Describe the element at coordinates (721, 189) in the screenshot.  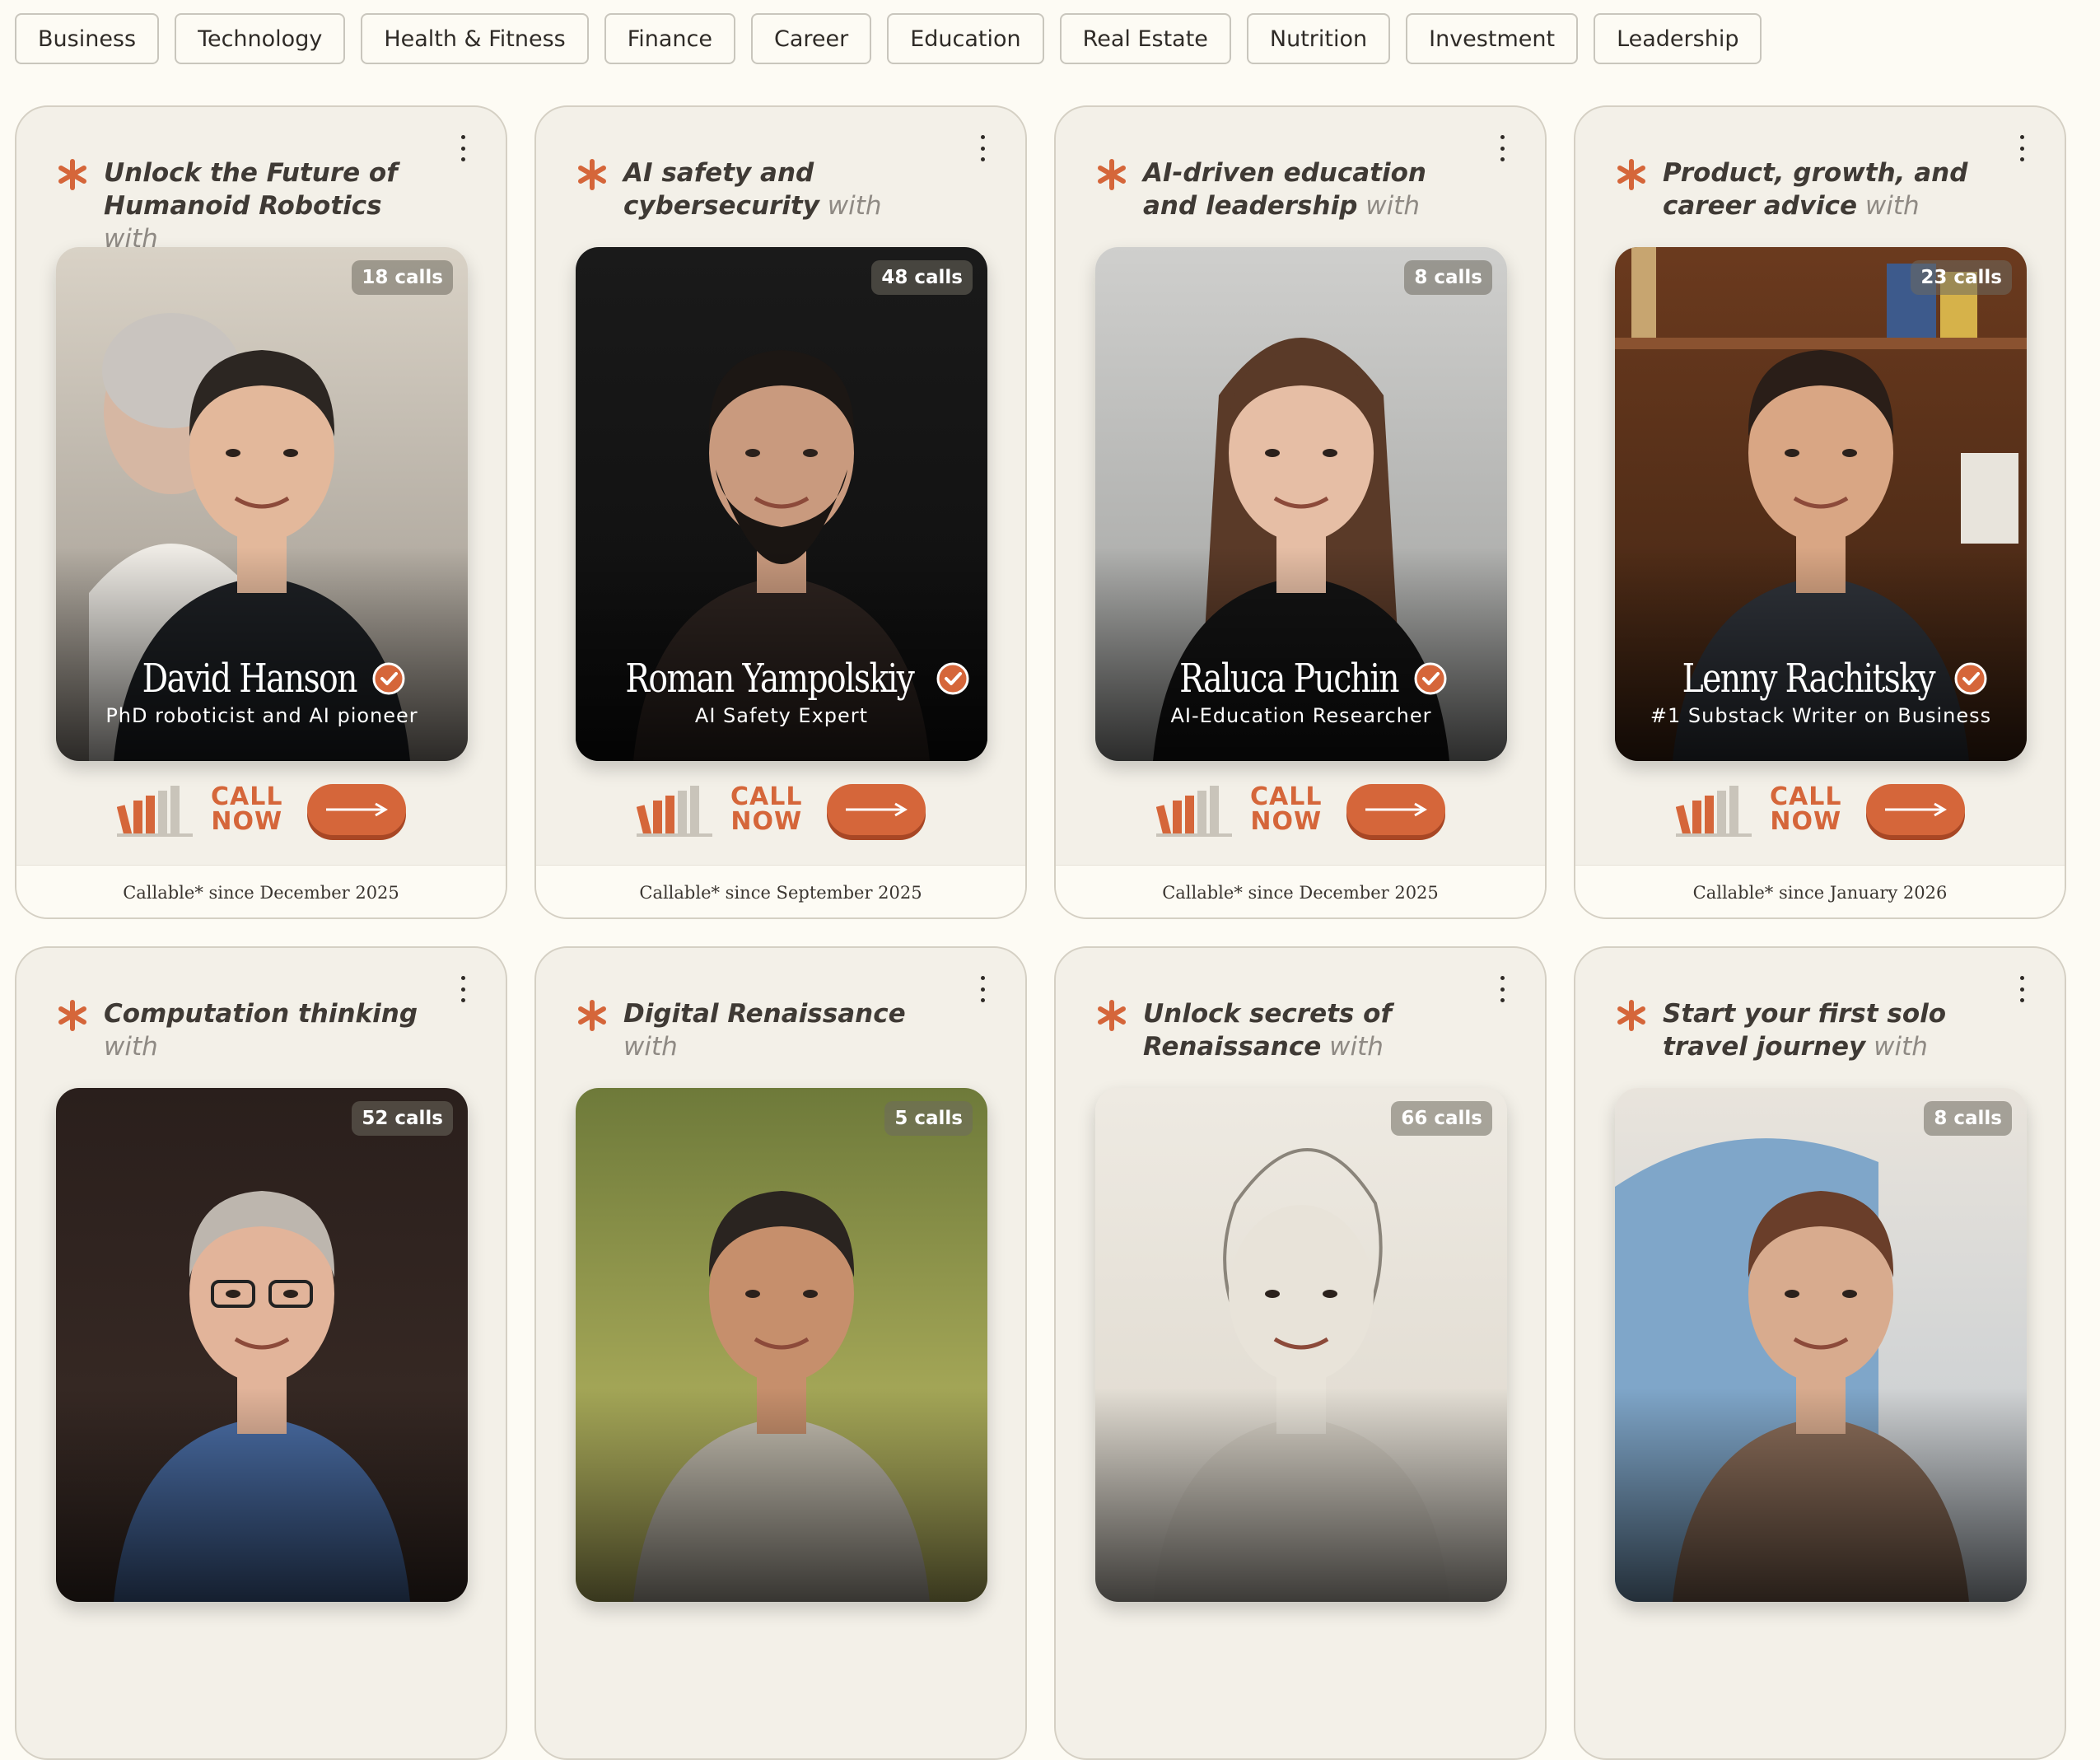
I see `card-topic: AI safety and cybersecurity` at that location.